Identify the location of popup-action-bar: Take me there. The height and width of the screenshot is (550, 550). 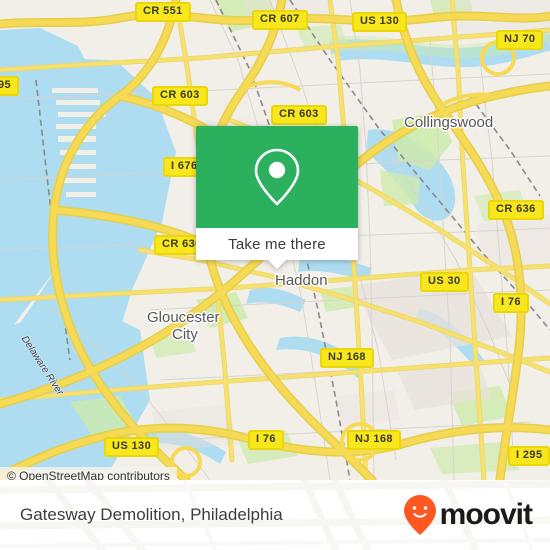
(277, 244).